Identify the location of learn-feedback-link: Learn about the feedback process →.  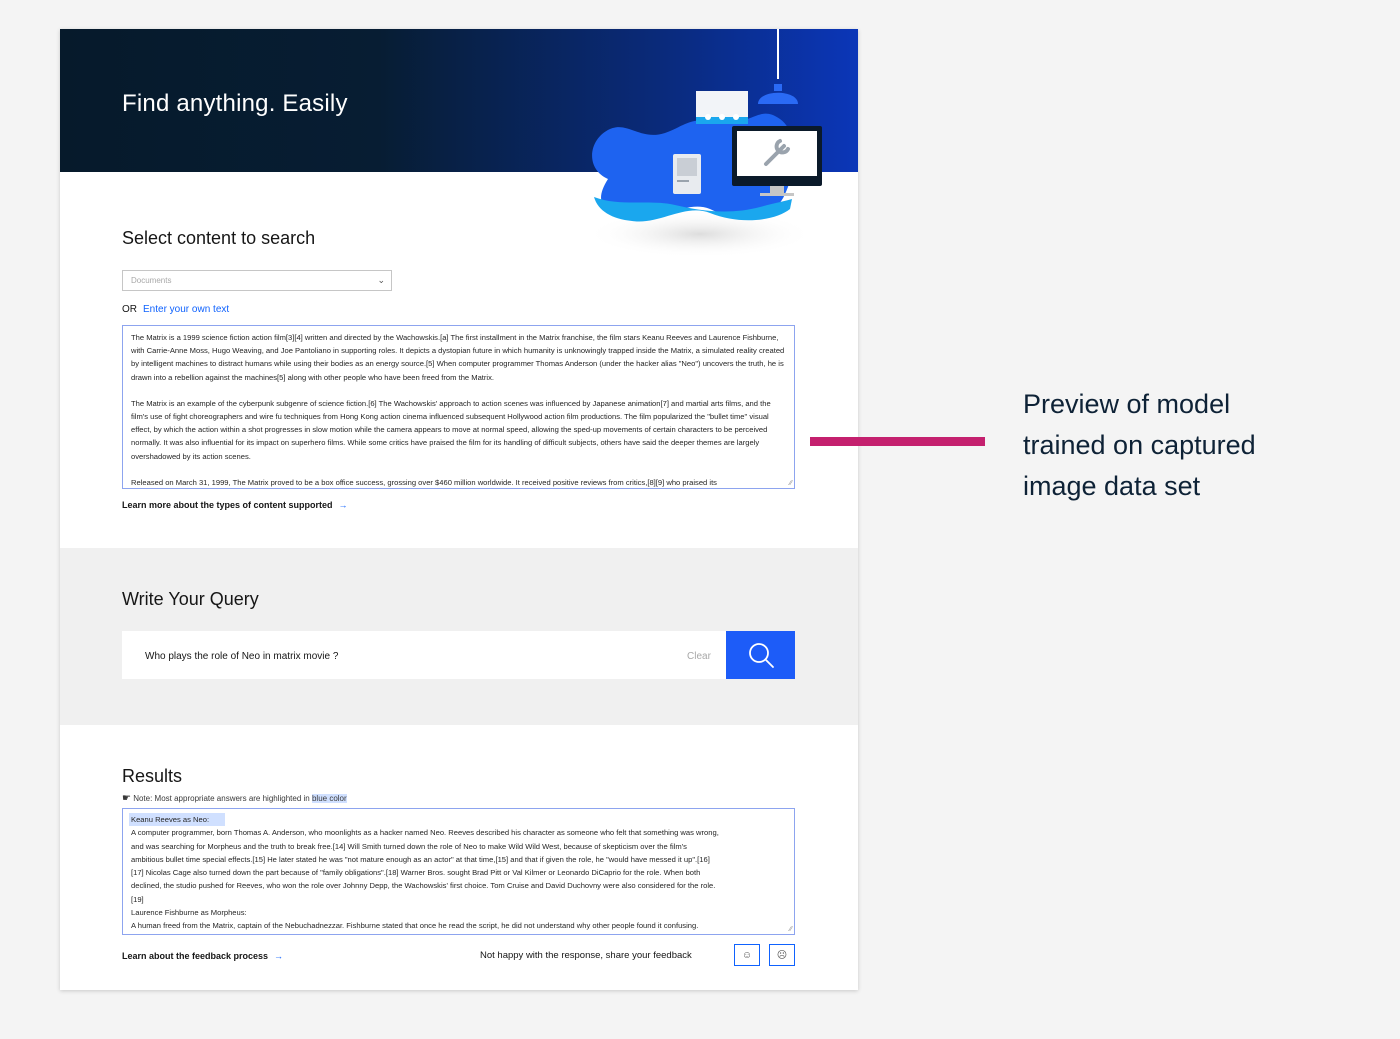
(202, 956).